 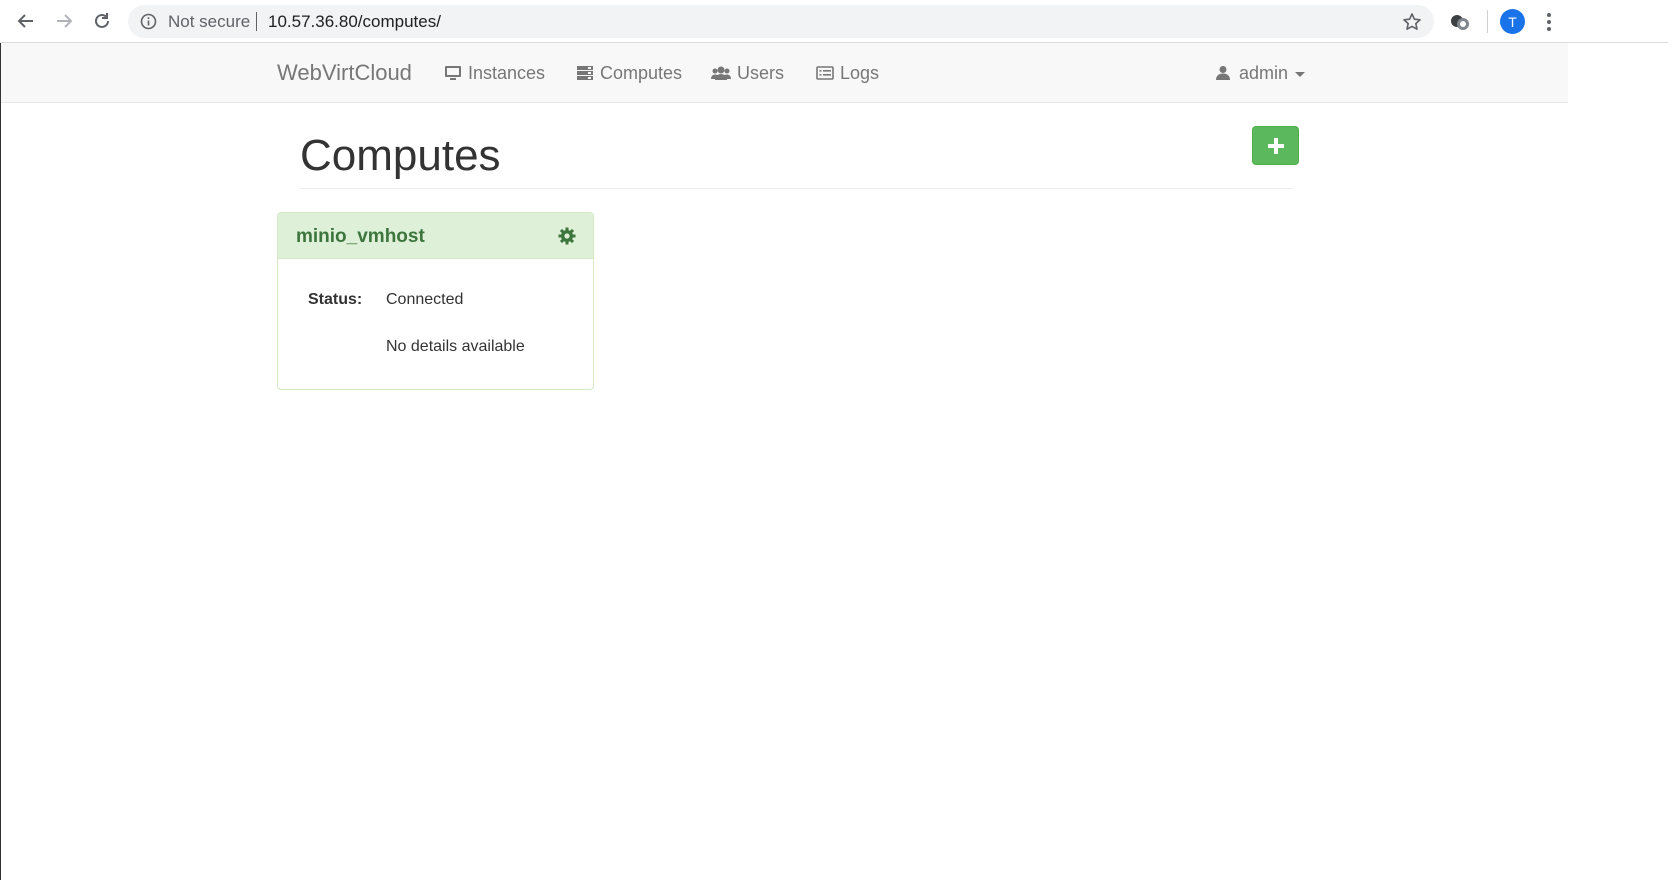 I want to click on nav-logs-label: Logs, so click(x=860, y=72).